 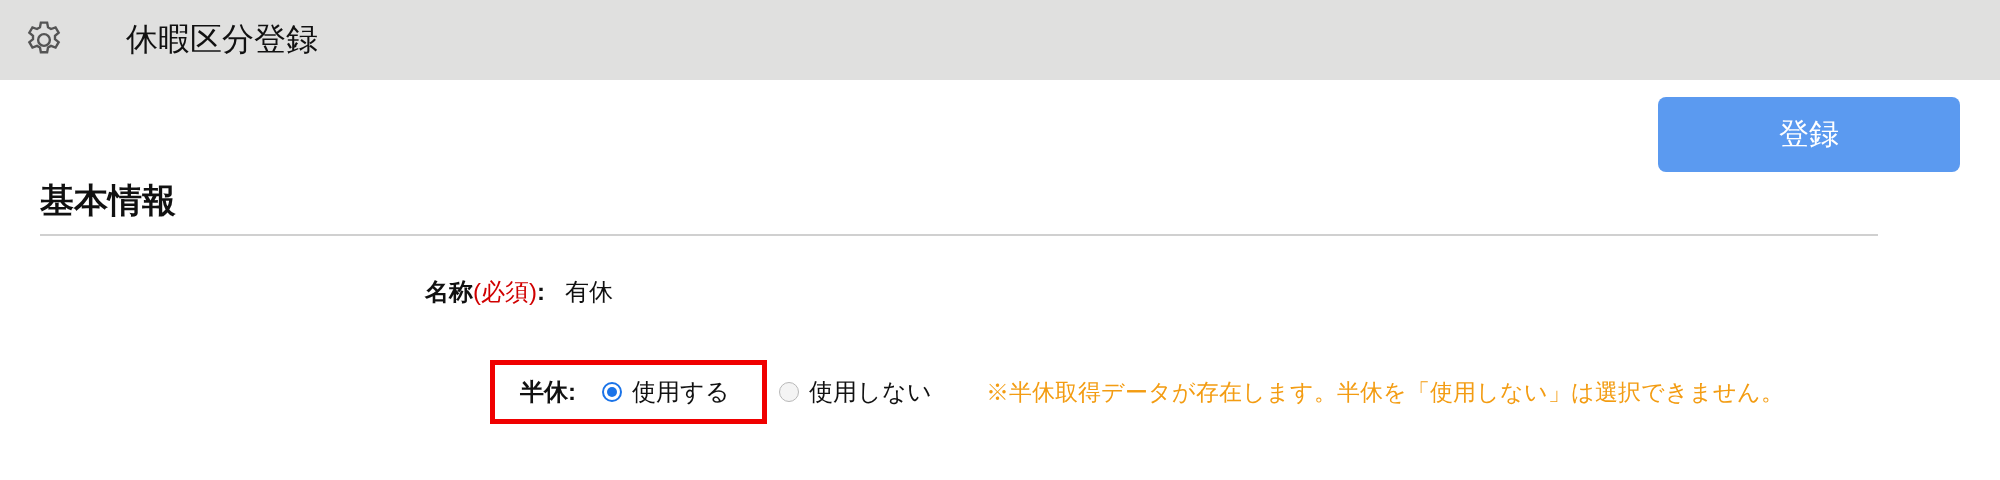 What do you see at coordinates (108, 200) in the screenshot?
I see `section-title: 基本情報` at bounding box center [108, 200].